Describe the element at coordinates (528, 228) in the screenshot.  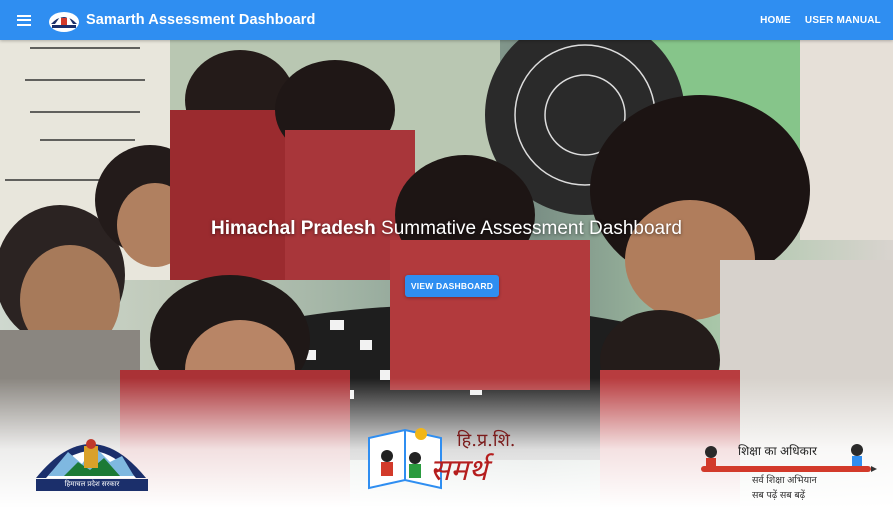
I see `hero-title-rest: Summative Assessment Dashboard` at that location.